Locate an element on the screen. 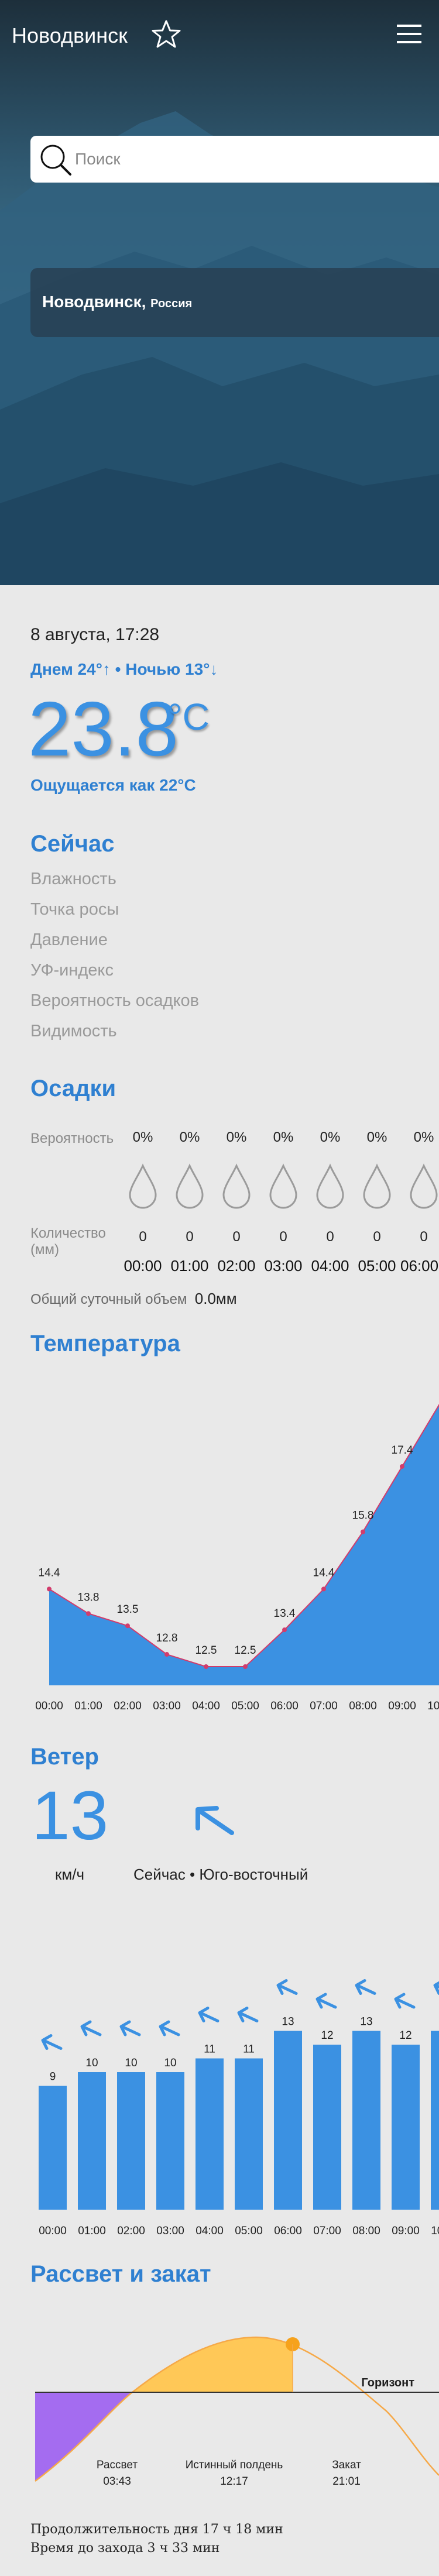 This screenshot has height=2576, width=439. wind-hour-label: 06:00 is located at coordinates (288, 2231).